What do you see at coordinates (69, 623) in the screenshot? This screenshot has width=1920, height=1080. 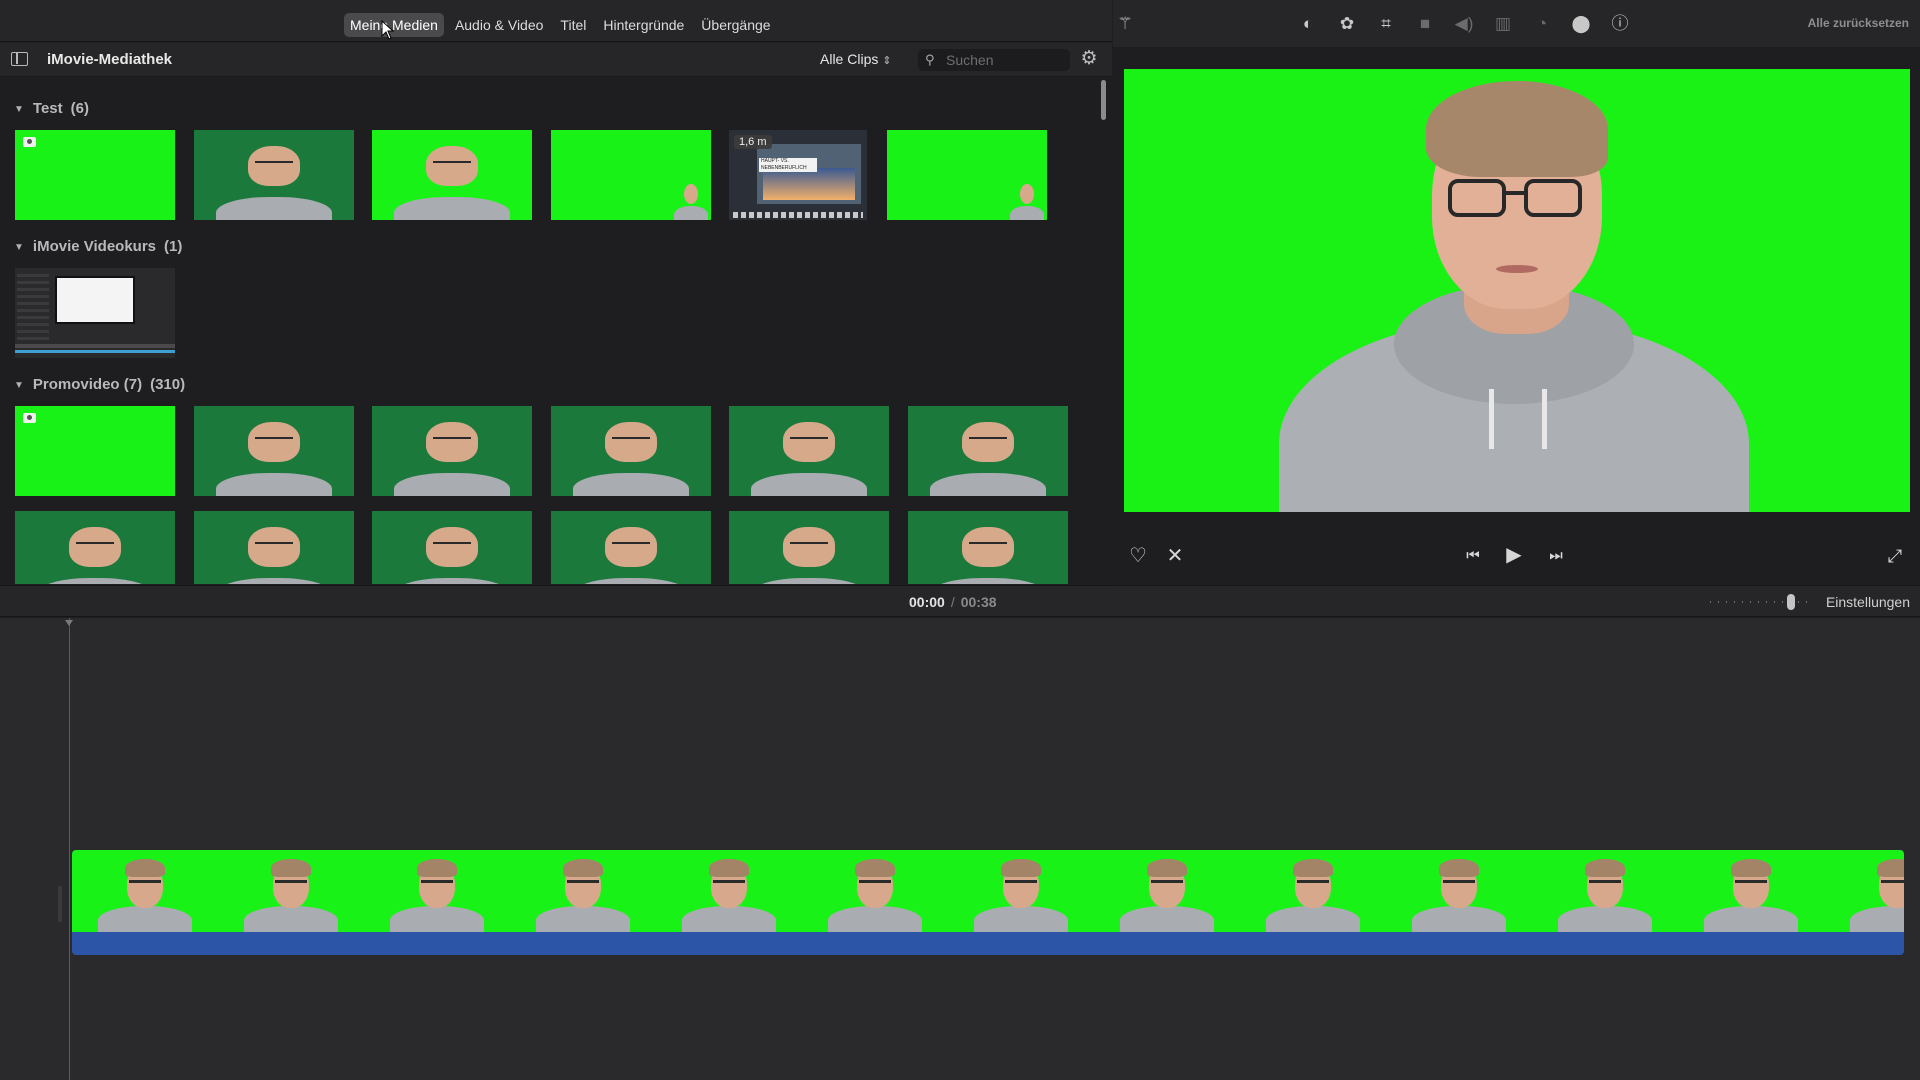 I see `playhead-marker-icon` at bounding box center [69, 623].